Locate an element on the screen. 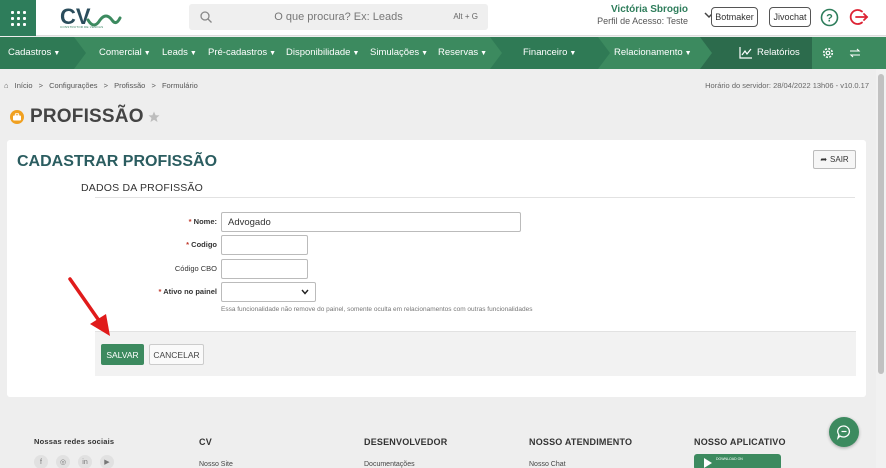 The height and width of the screenshot is (468, 886). footer-social-title: Nossas redes sociais is located at coordinates (74, 441).